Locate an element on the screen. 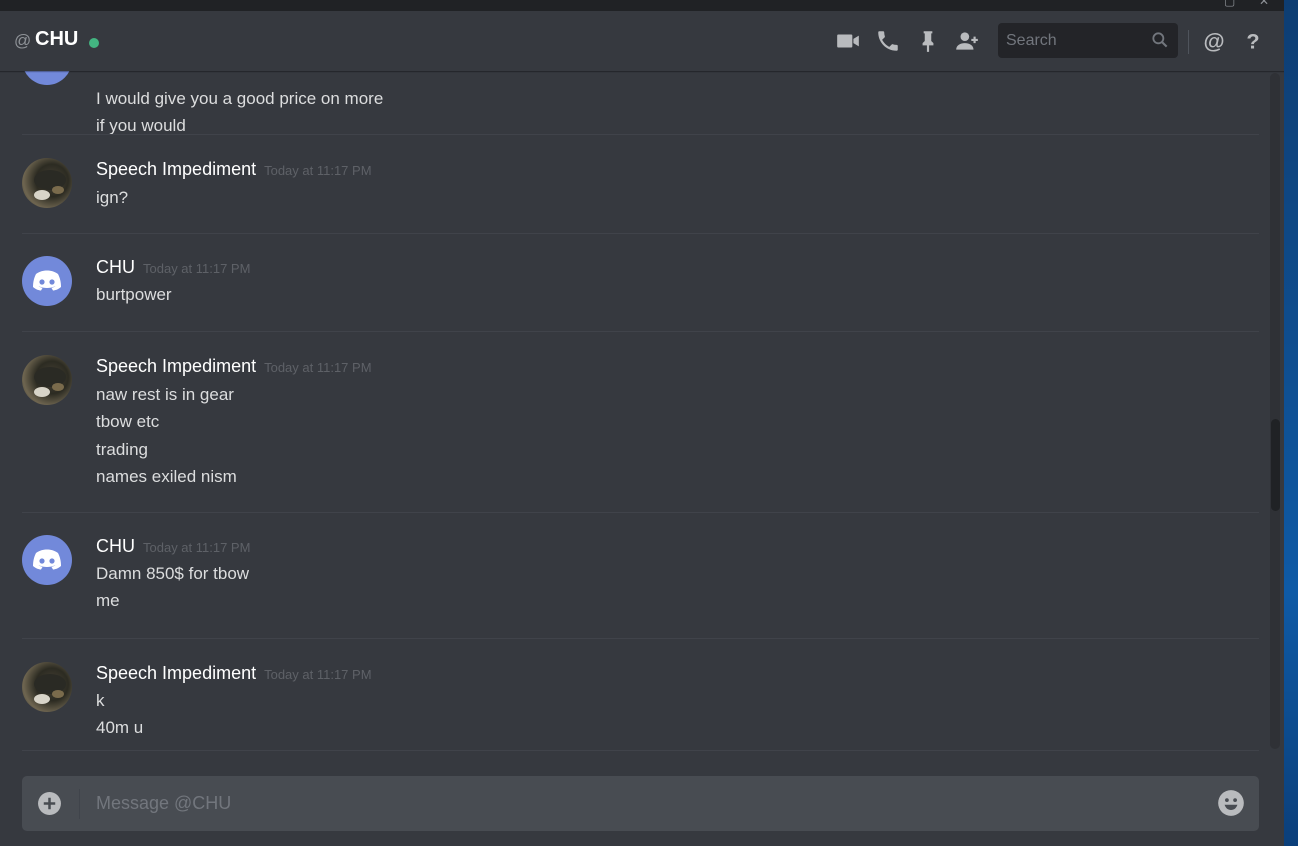 The width and height of the screenshot is (1298, 846). scrollbar-thumb is located at coordinates (1275, 465).